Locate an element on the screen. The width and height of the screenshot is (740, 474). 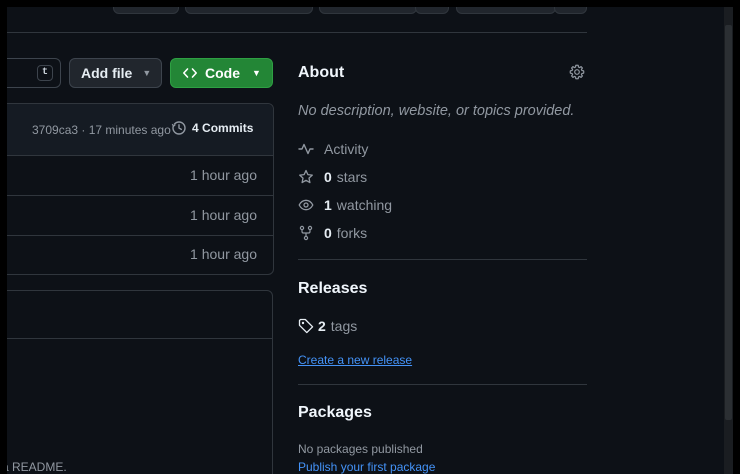
code-icon is located at coordinates (190, 73).